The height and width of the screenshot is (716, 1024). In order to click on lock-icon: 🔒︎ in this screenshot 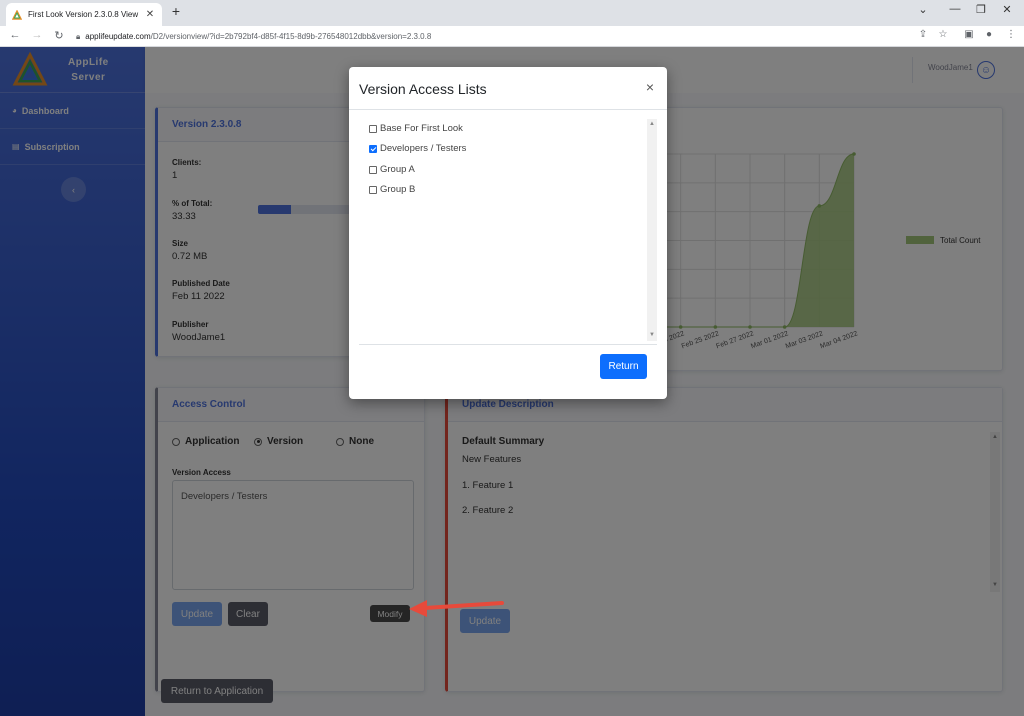, I will do `click(78, 36)`.